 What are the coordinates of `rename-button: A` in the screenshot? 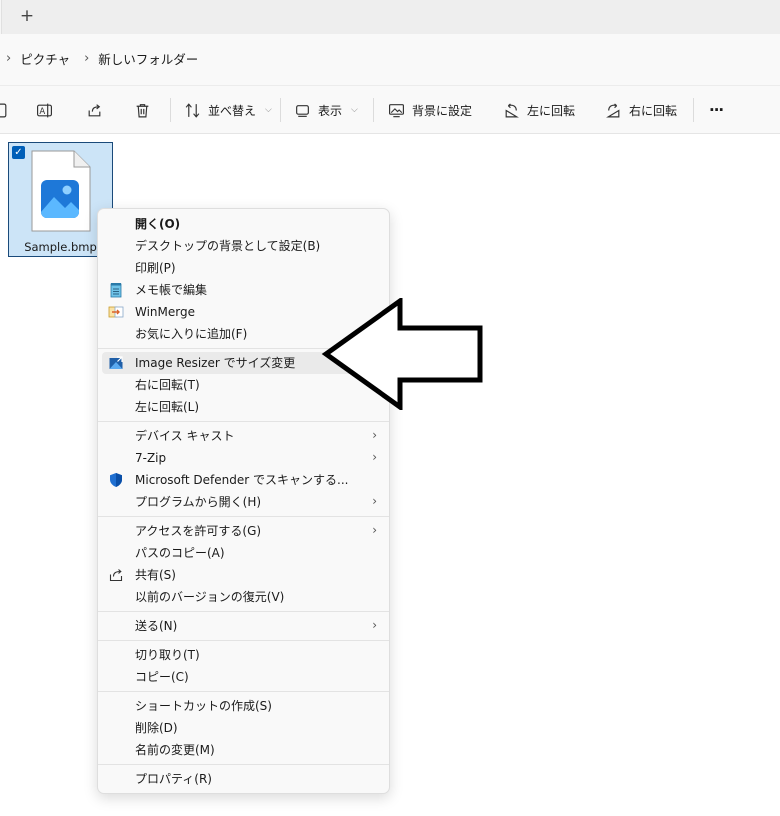 It's located at (44, 110).